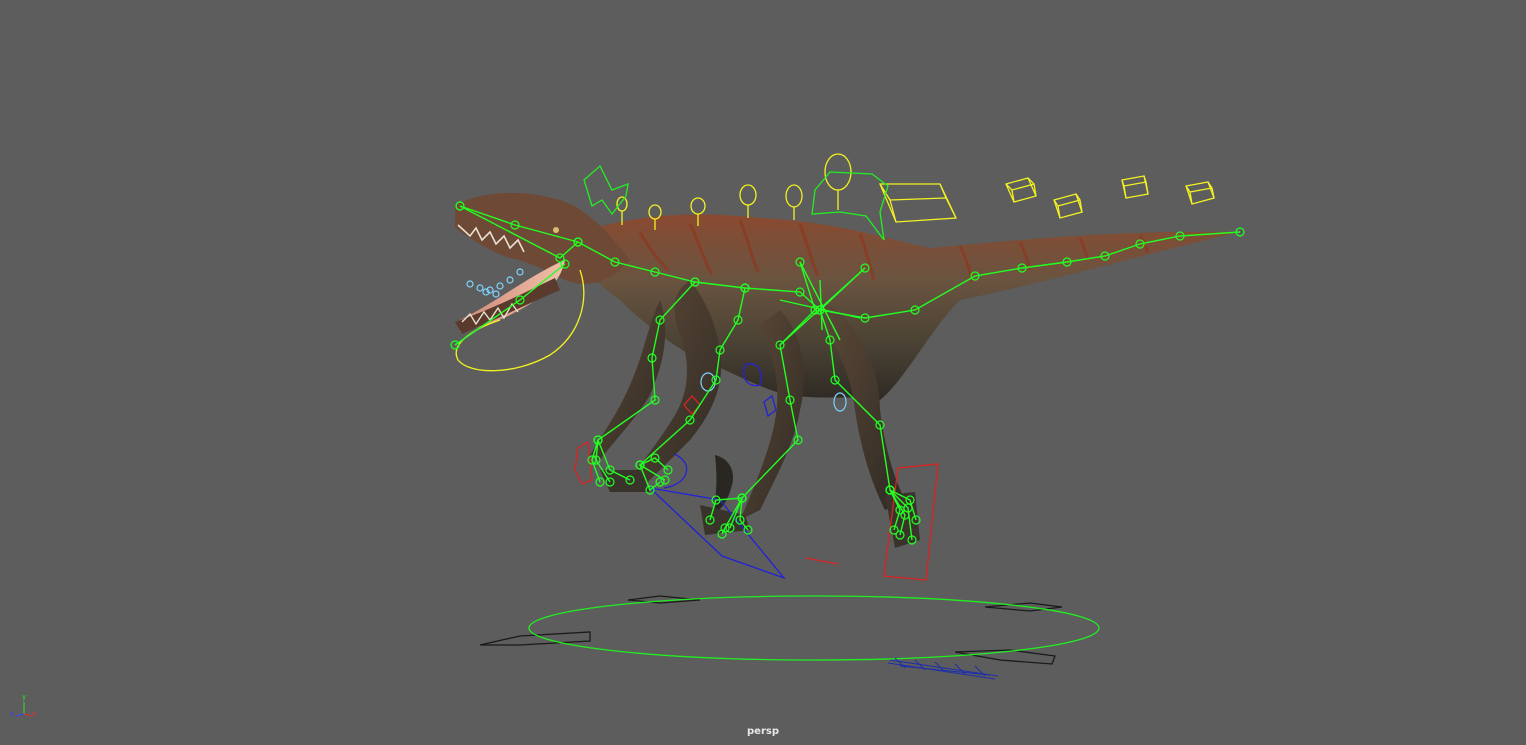 The image size is (1526, 745). What do you see at coordinates (34, 714) in the screenshot?
I see `x-axis-label: x` at bounding box center [34, 714].